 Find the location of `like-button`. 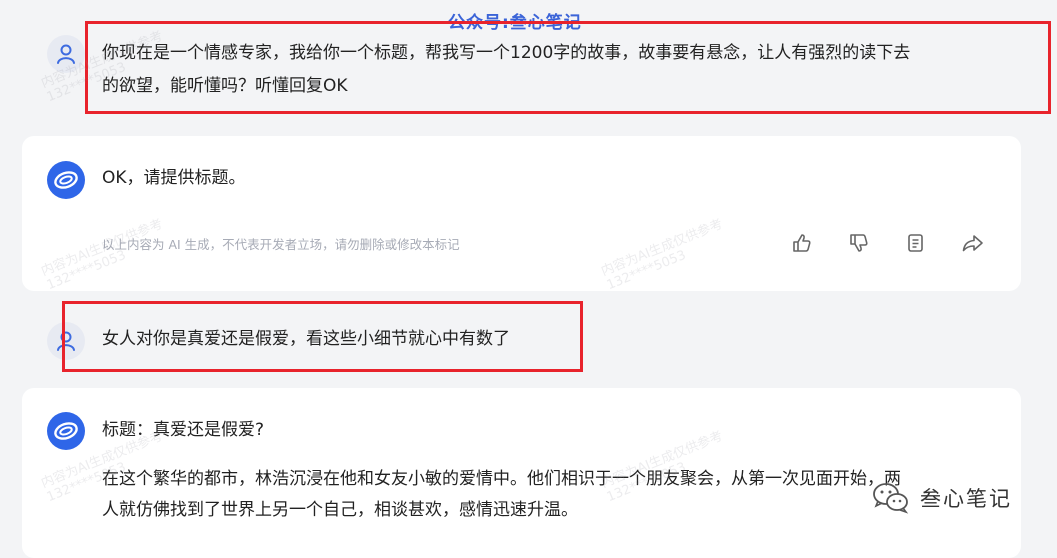

like-button is located at coordinates (802, 243).